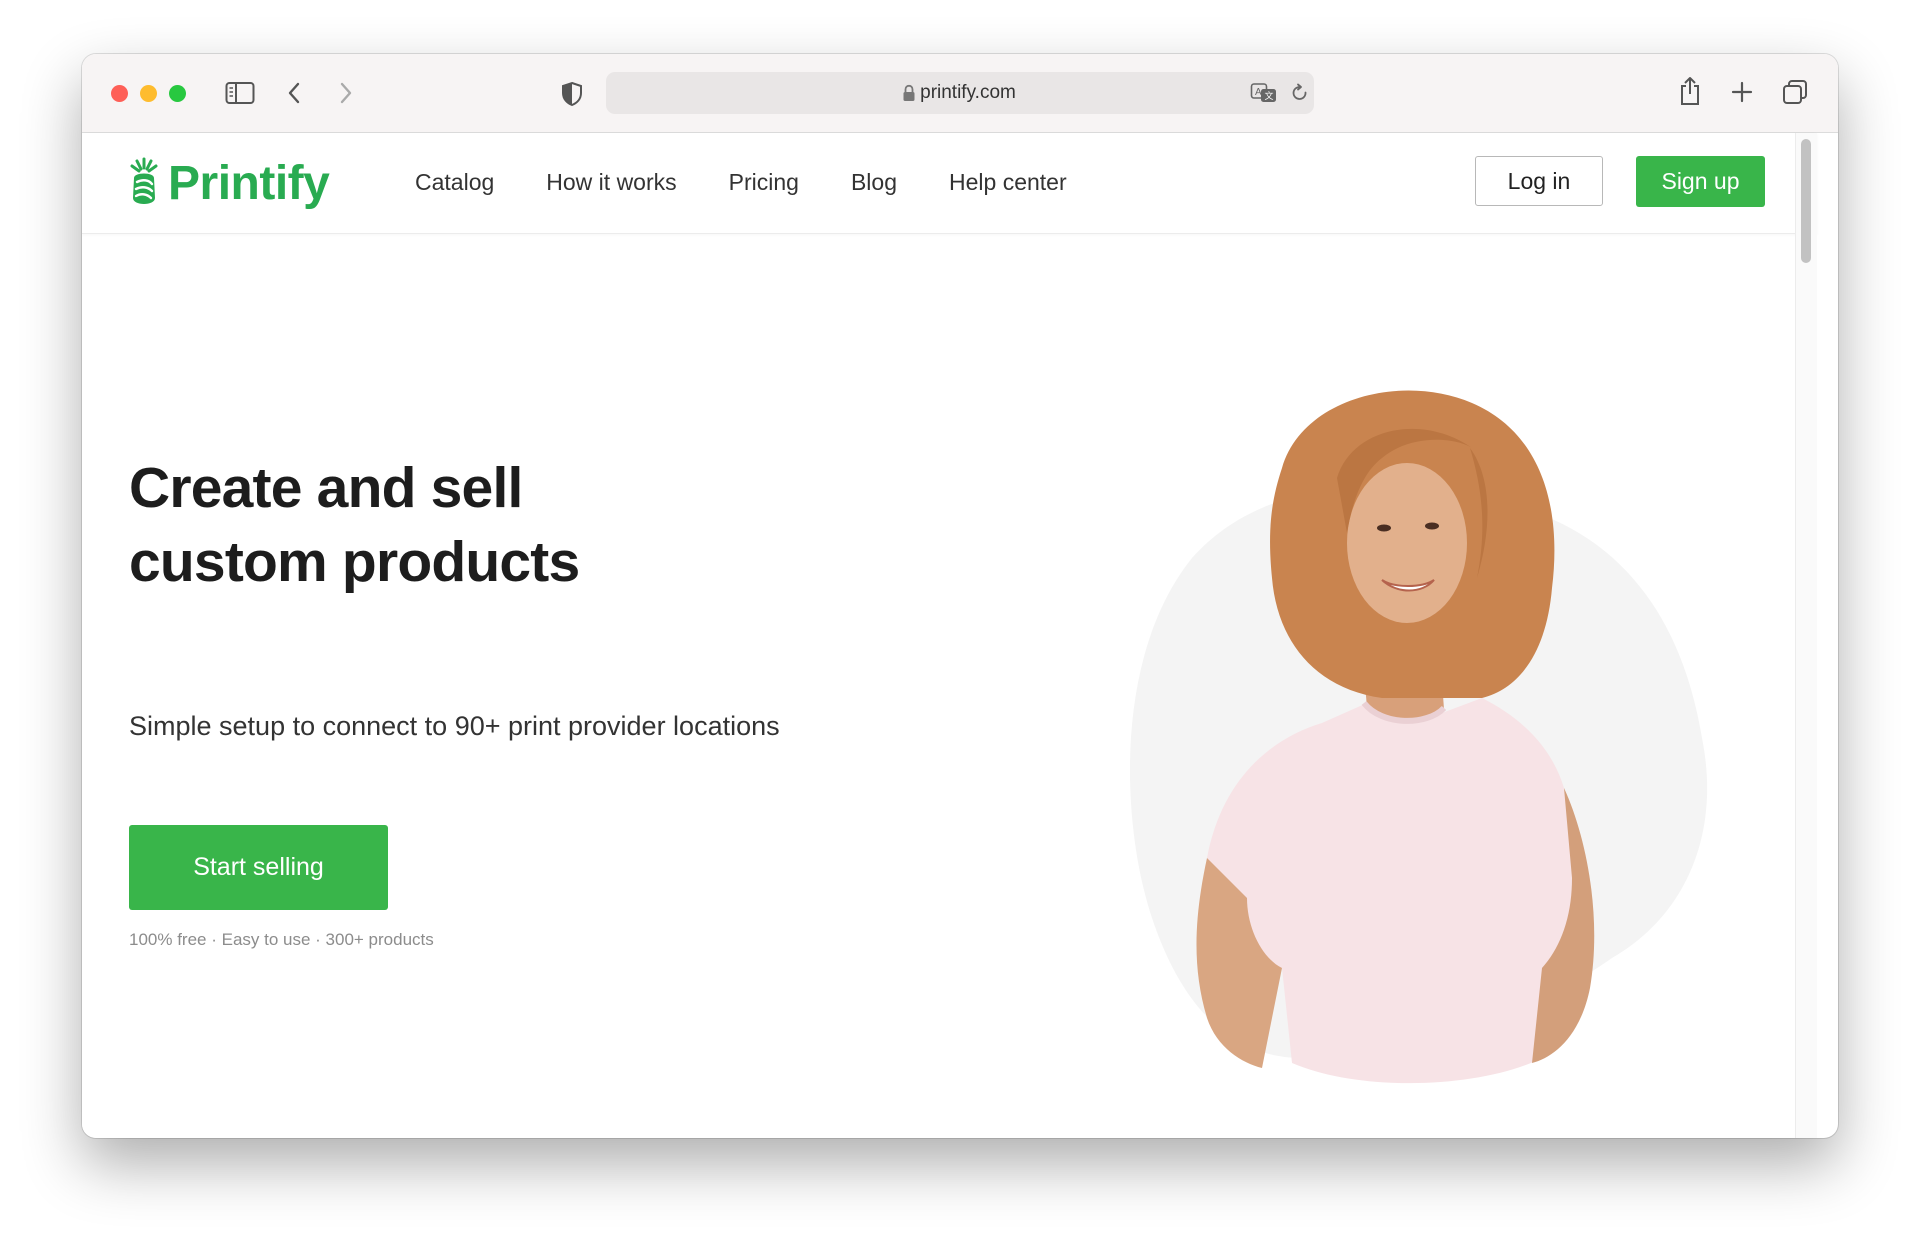  I want to click on scrollbar-thumb, so click(1806, 201).